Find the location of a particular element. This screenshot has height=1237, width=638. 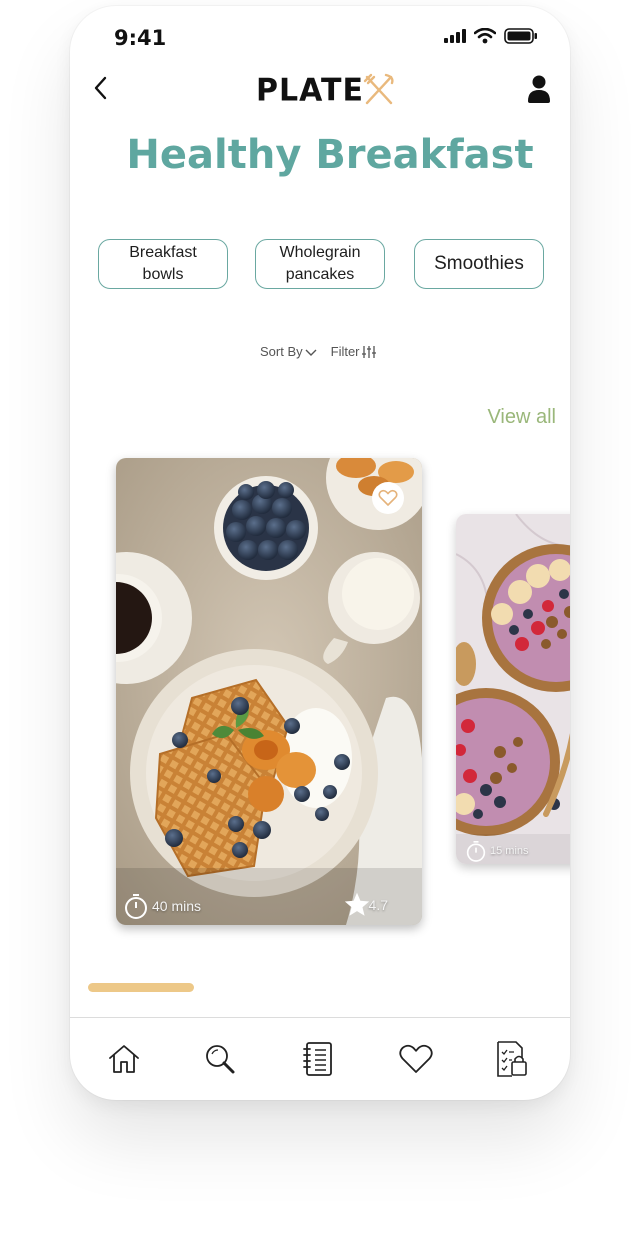

sliders-icon is located at coordinates (368, 351).